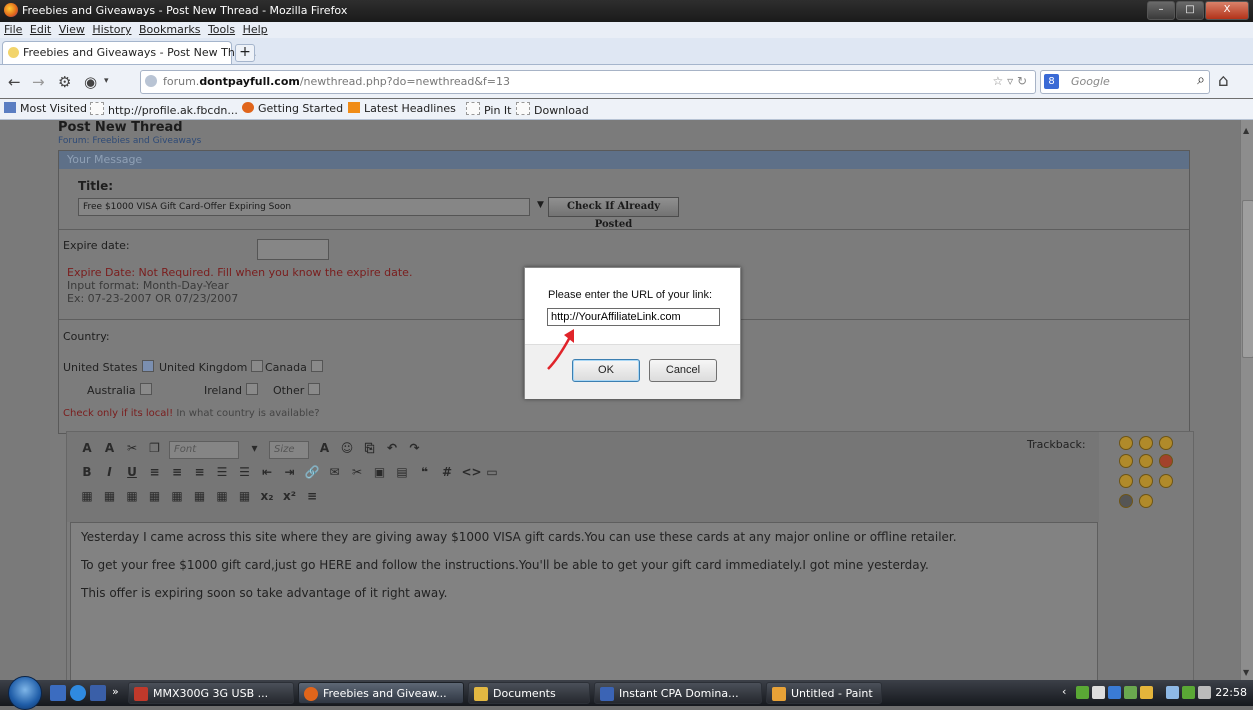 The width and height of the screenshot is (1253, 710). Describe the element at coordinates (294, 367) in the screenshot. I see `country-canada: Canada` at that location.